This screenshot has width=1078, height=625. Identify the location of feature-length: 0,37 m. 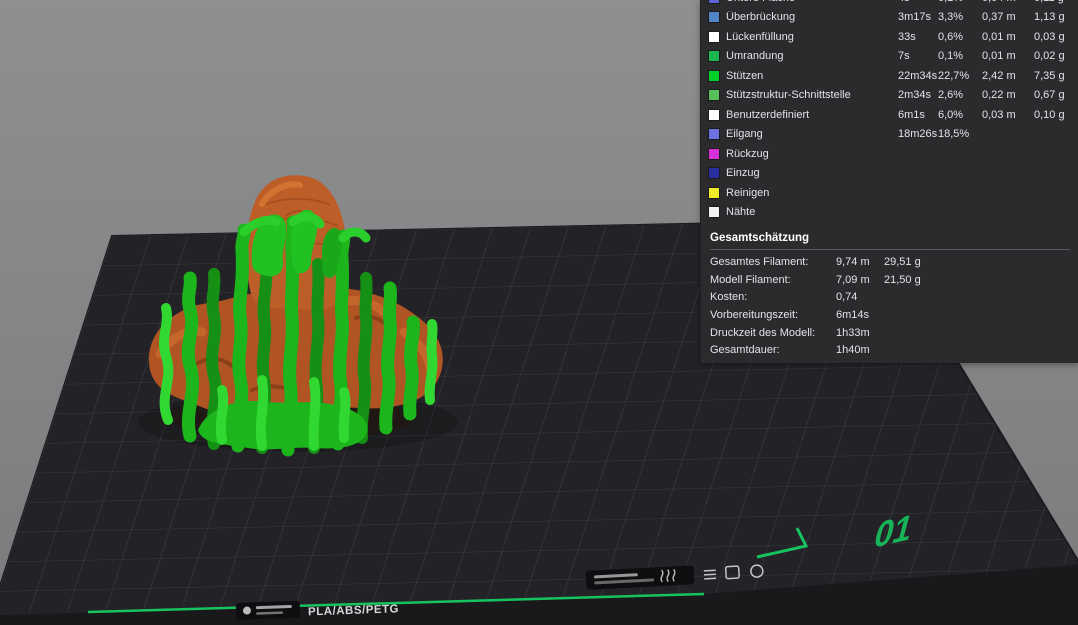
(999, 17).